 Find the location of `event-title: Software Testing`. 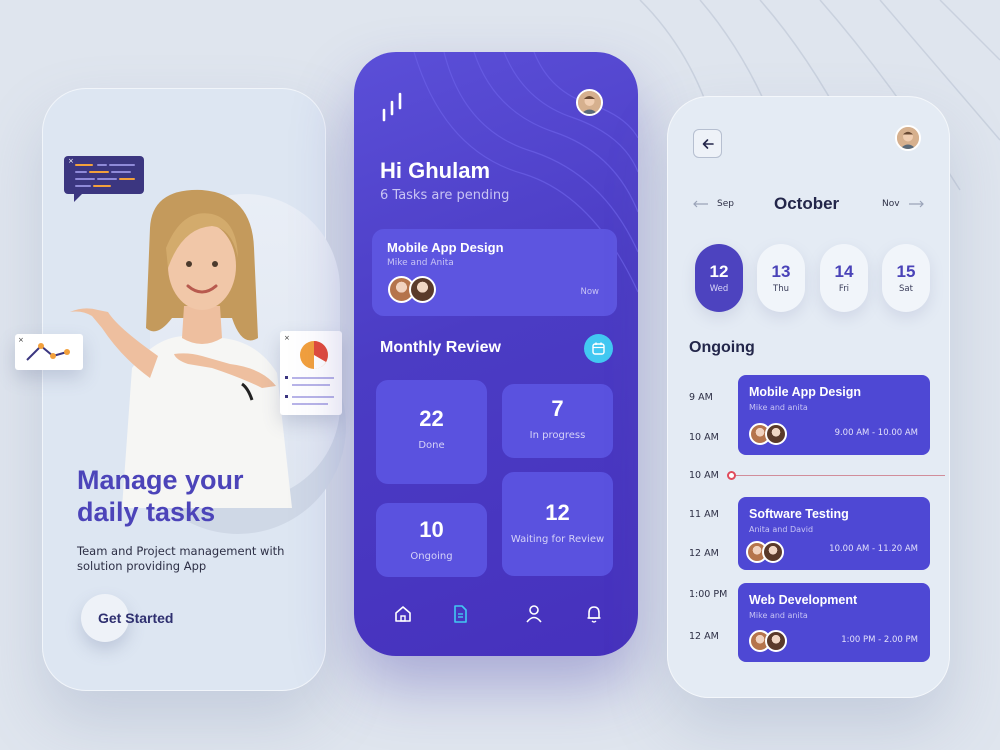

event-title: Software Testing is located at coordinates (799, 514).